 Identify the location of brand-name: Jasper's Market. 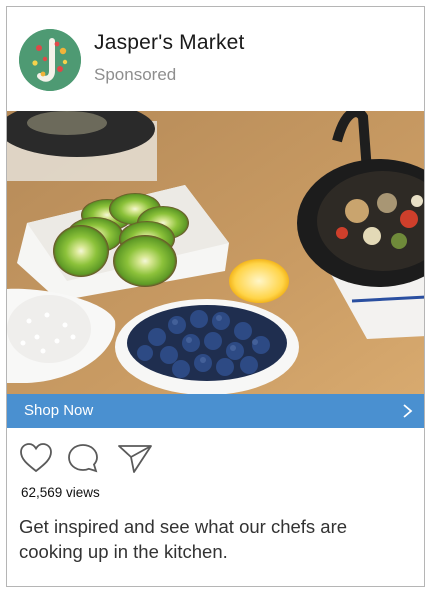
(169, 43).